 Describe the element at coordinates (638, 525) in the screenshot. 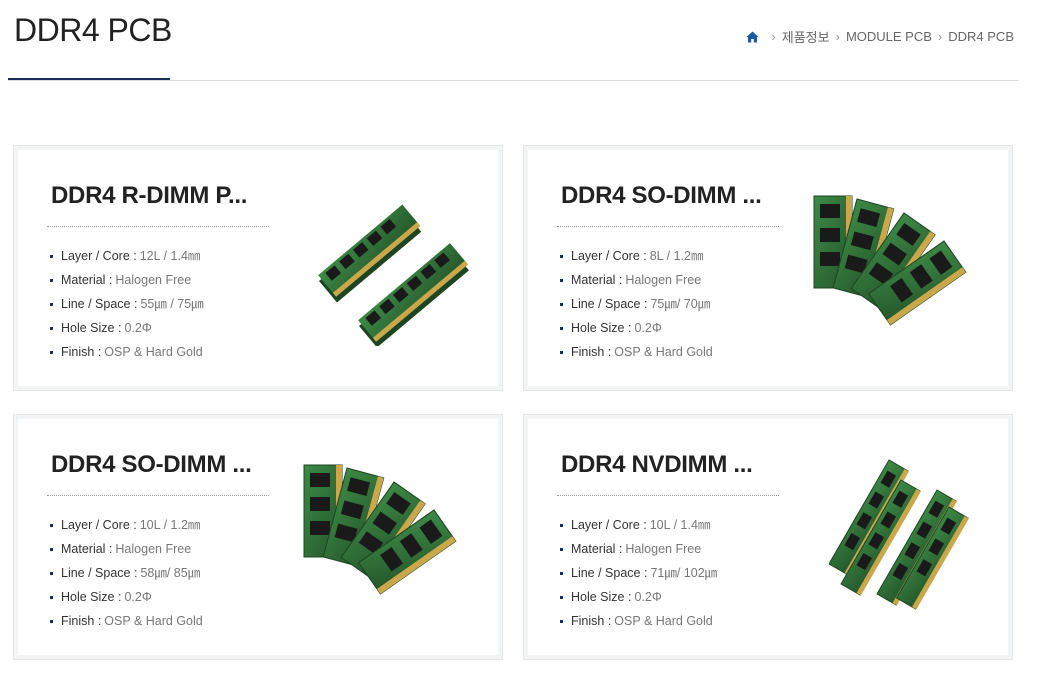

I see `spec-item: Layer / Core :10L / 1.4㎜` at that location.